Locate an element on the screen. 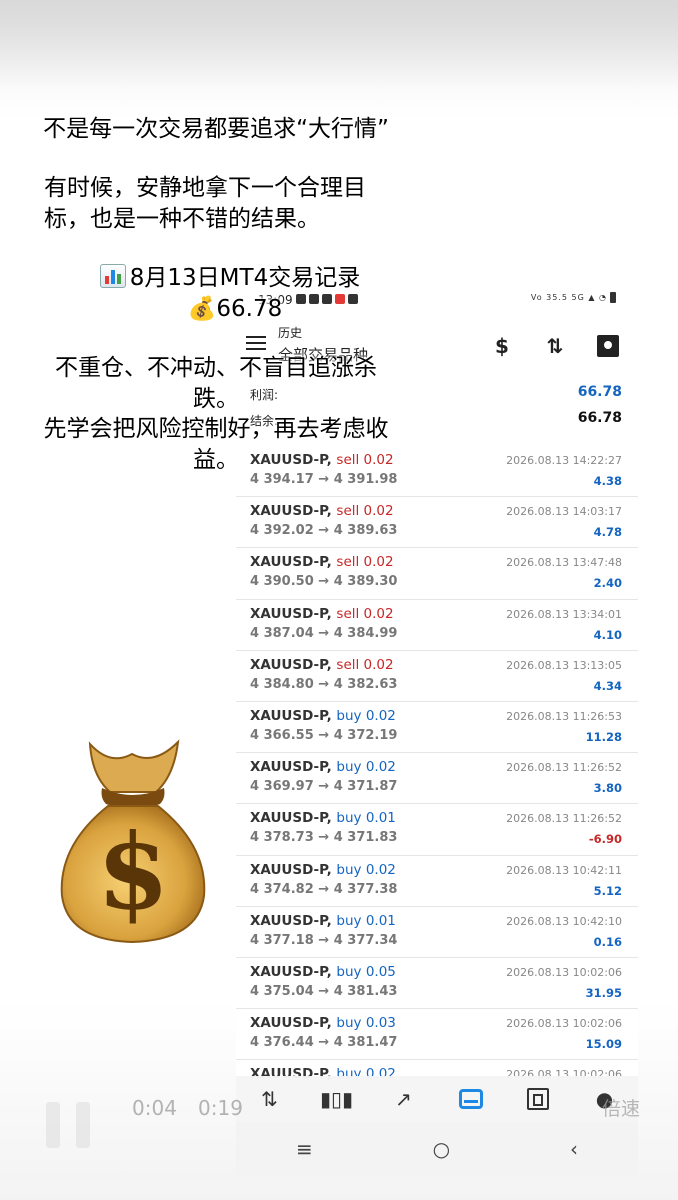 The width and height of the screenshot is (678, 1200). trade-symbol: XAUUSD-P, buy 0.01 is located at coordinates (323, 818).